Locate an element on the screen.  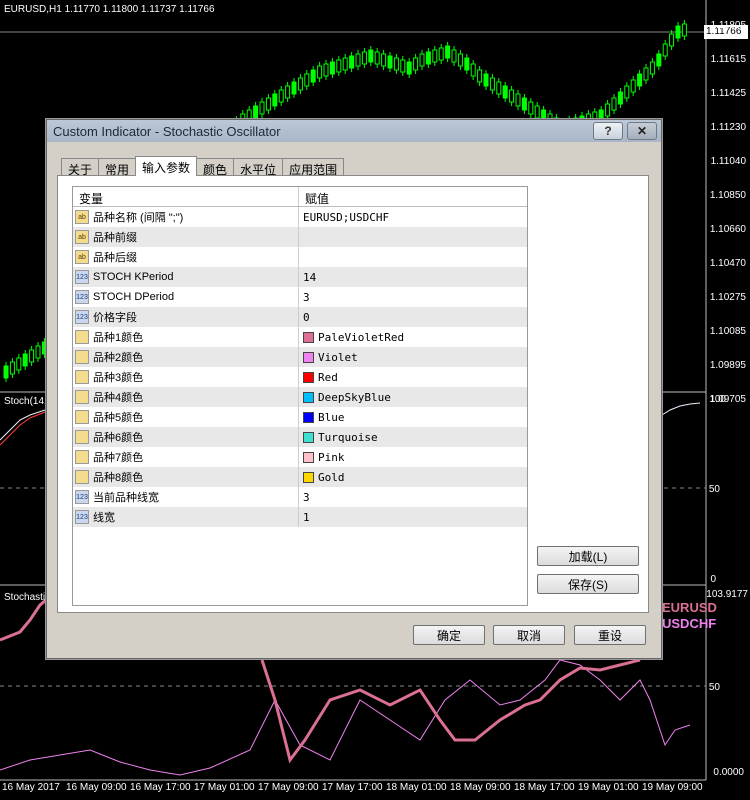
time-label: 18 May 09:00 is located at coordinates (480, 787).